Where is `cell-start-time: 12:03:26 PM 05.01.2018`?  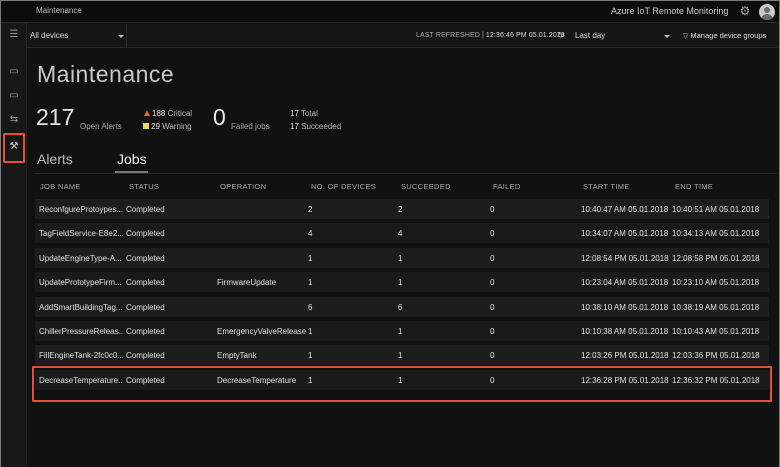
cell-start-time: 12:03:26 PM 05.01.2018 is located at coordinates (625, 356).